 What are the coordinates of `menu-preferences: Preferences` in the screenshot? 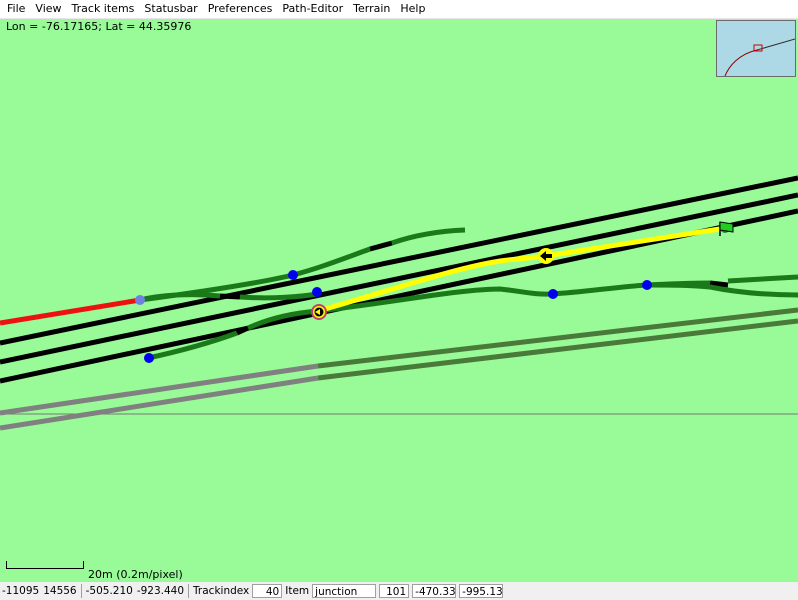 It's located at (240, 9).